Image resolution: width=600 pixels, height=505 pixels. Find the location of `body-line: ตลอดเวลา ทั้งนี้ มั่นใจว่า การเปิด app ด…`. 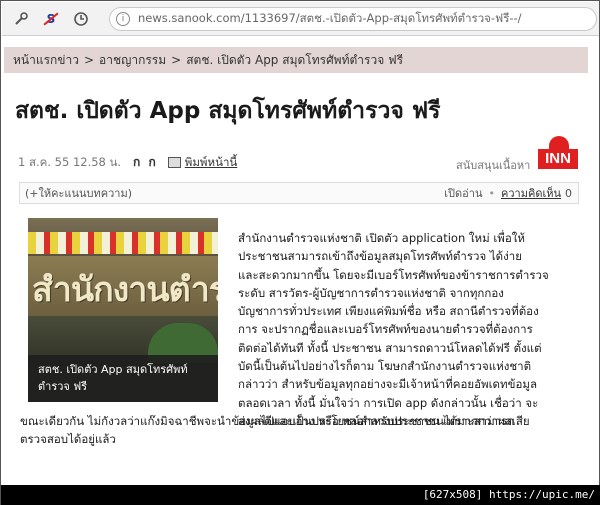

body-line: ตลอดเวลา ทั้งนี้ มั่นใจว่า การเปิด app ด… is located at coordinates (388, 402).